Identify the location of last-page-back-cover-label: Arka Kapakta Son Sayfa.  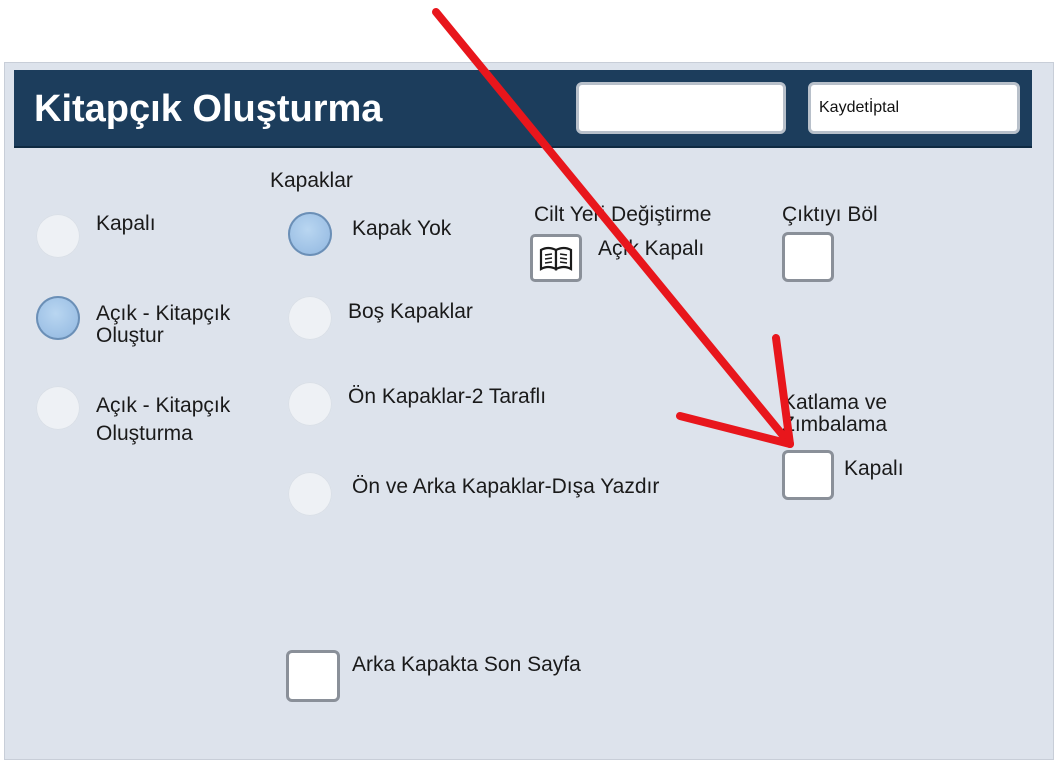
(466, 664).